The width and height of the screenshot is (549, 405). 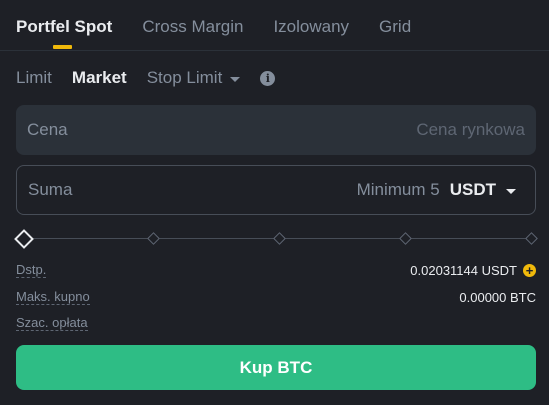 I want to click on tab-label: Portfel Spot, so click(x=64, y=26).